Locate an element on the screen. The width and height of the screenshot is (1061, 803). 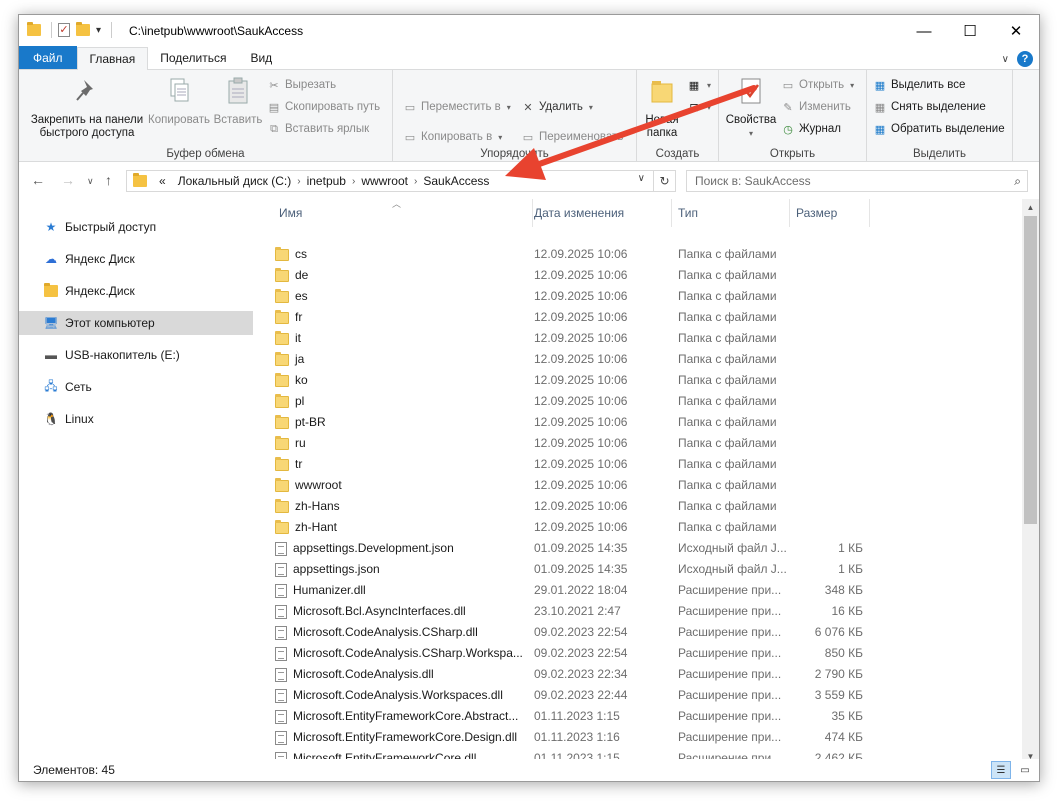
help-icon: ? is located at coordinates (1025, 59).